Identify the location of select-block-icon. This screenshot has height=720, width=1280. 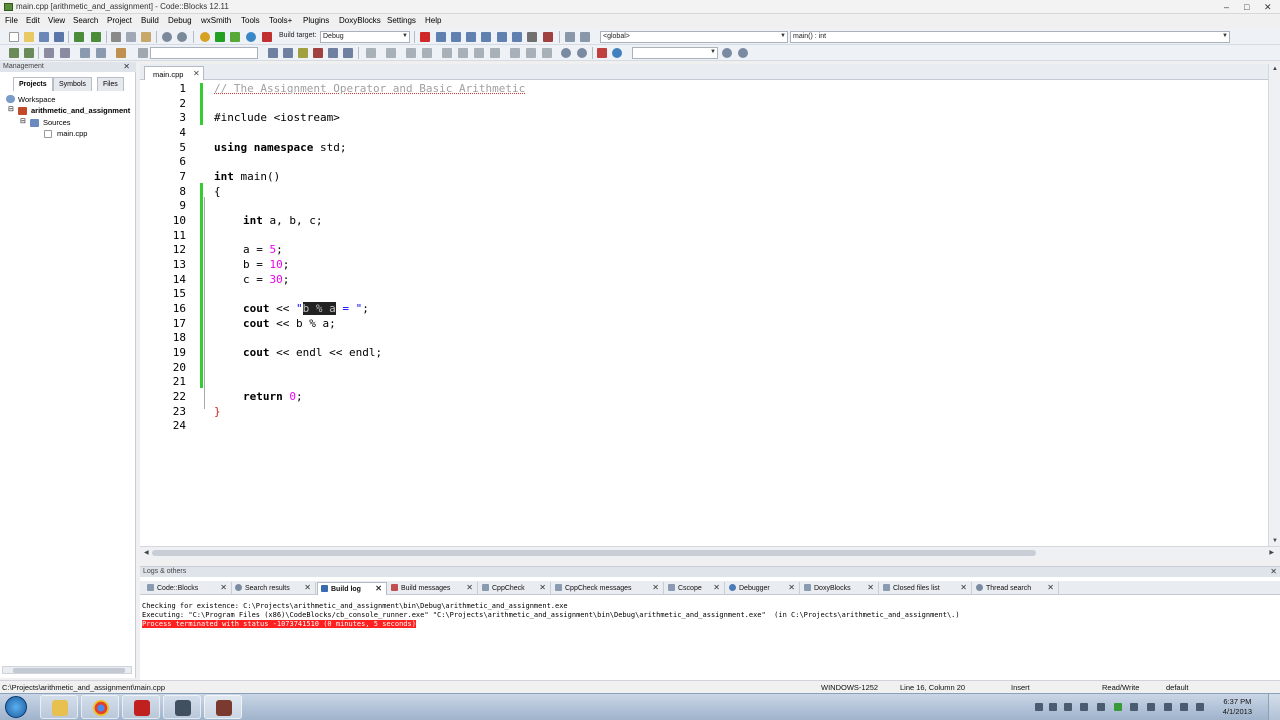
(427, 53).